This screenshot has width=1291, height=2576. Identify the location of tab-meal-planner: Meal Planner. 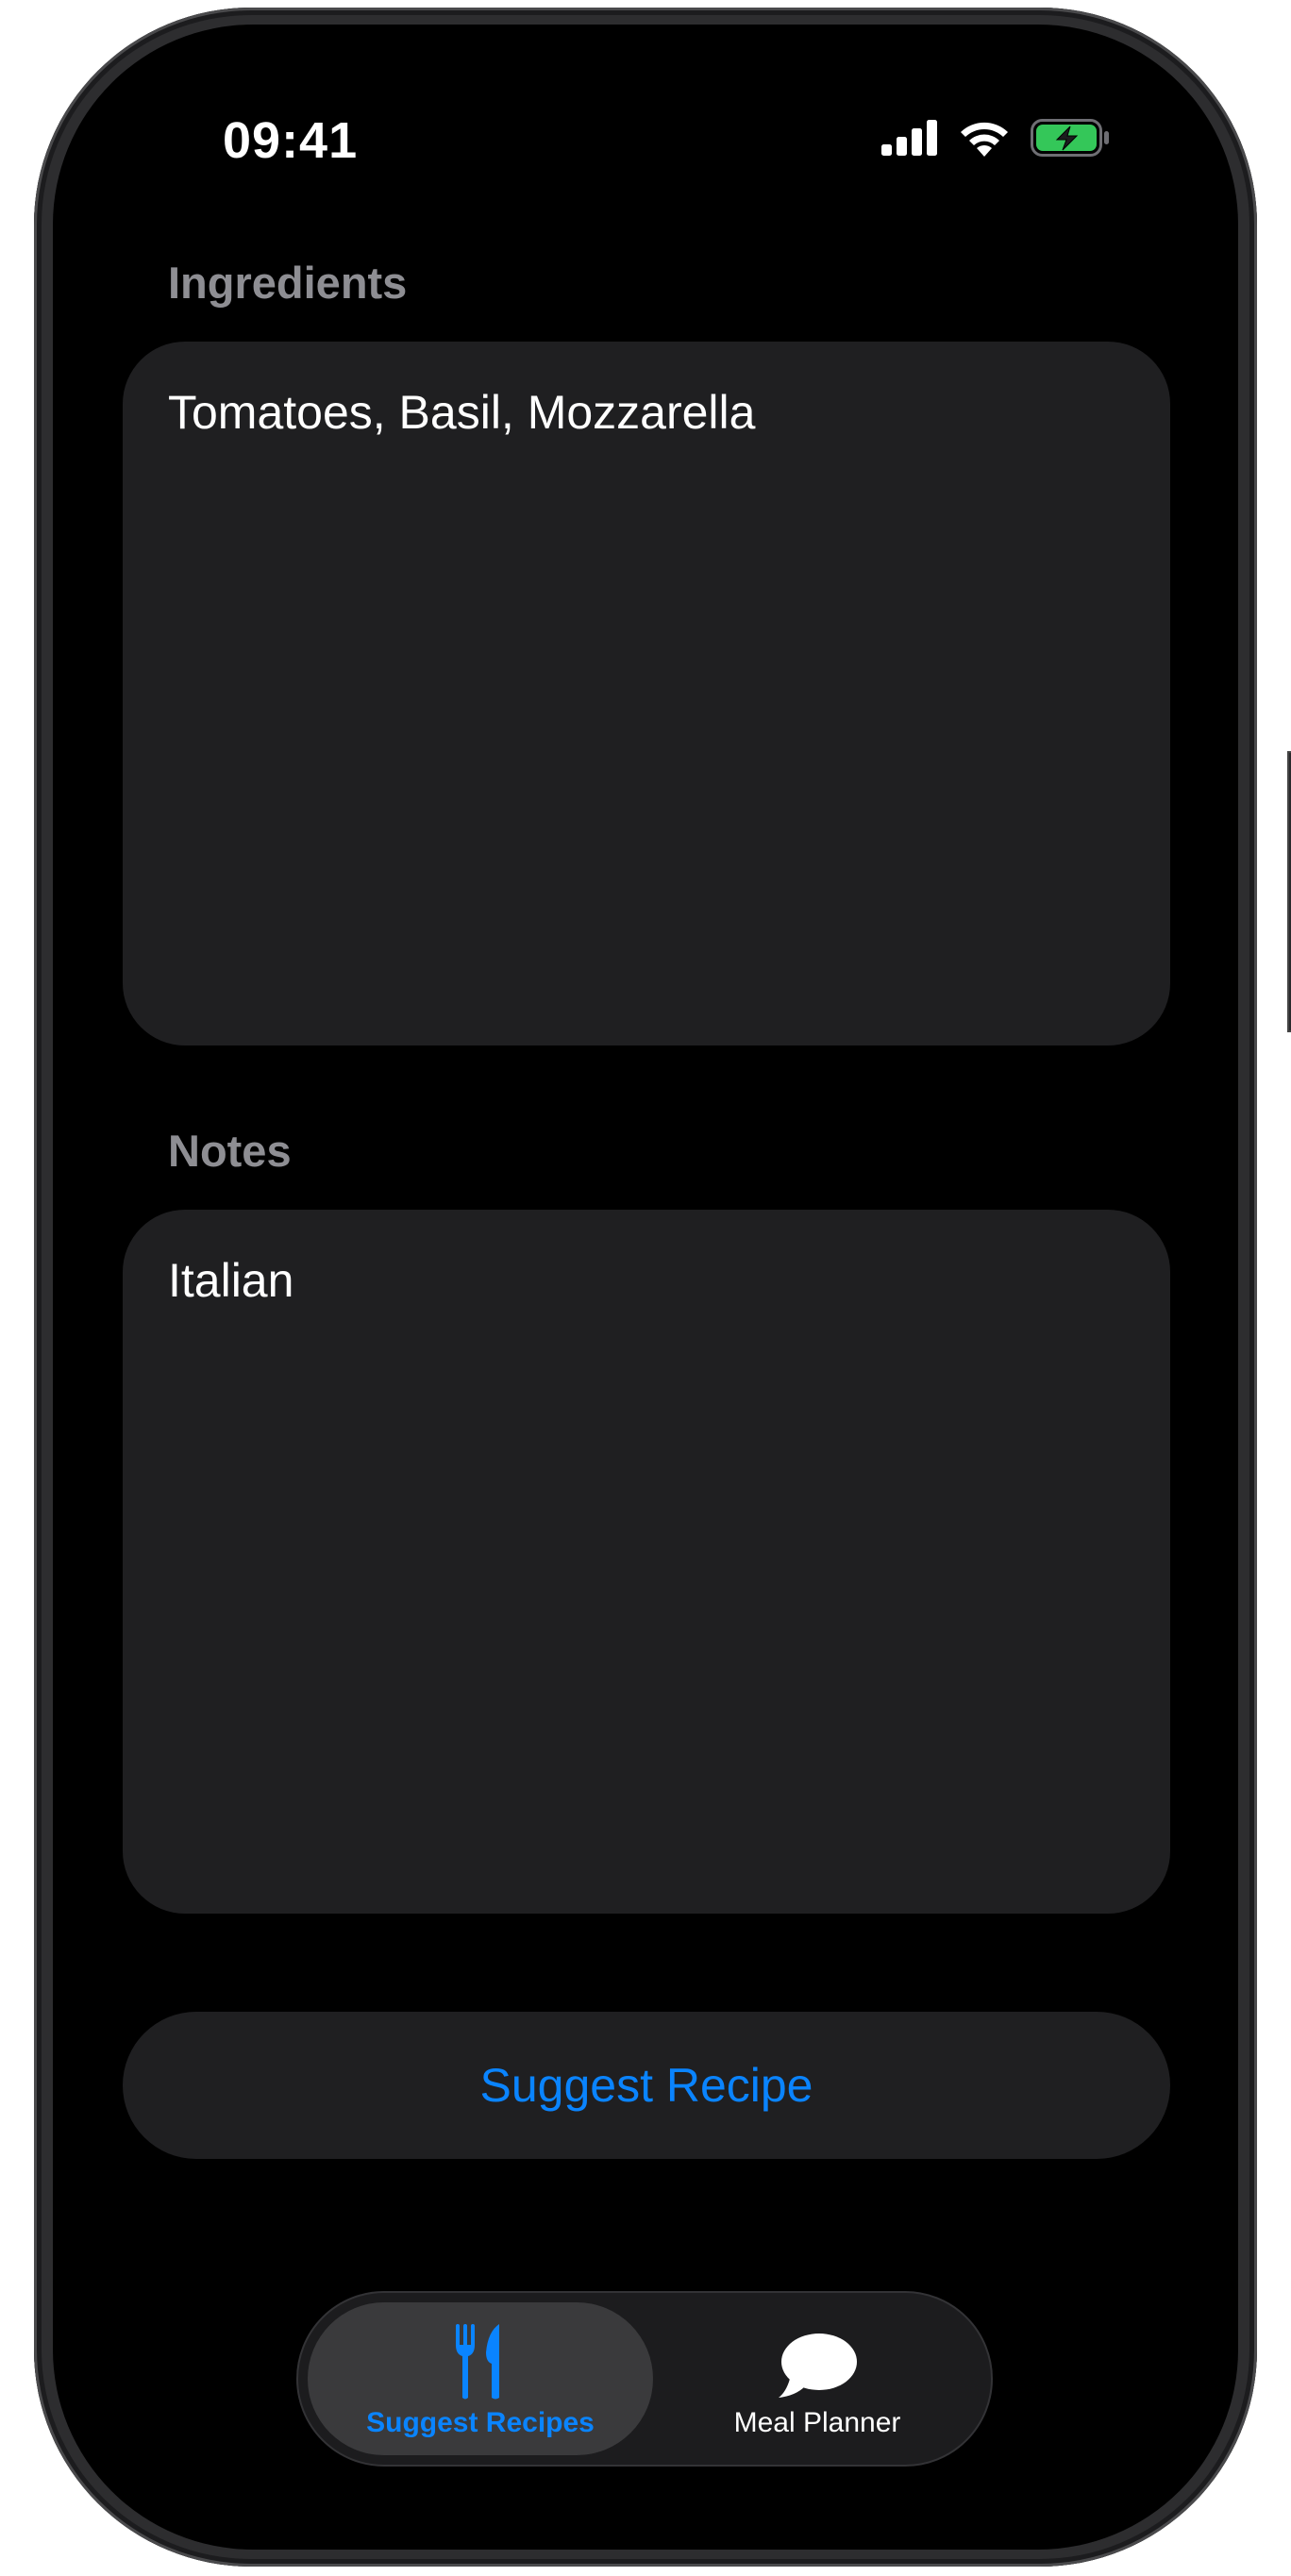
(817, 2378).